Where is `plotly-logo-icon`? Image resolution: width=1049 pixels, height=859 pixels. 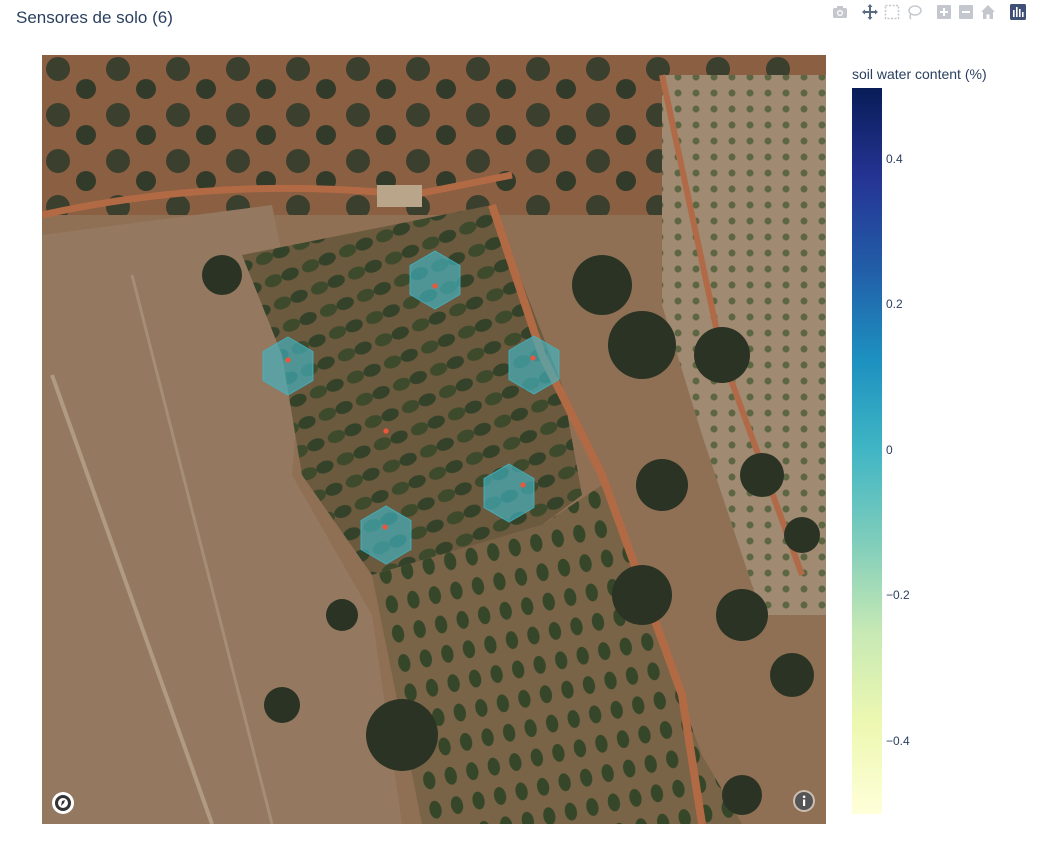 plotly-logo-icon is located at coordinates (1018, 12).